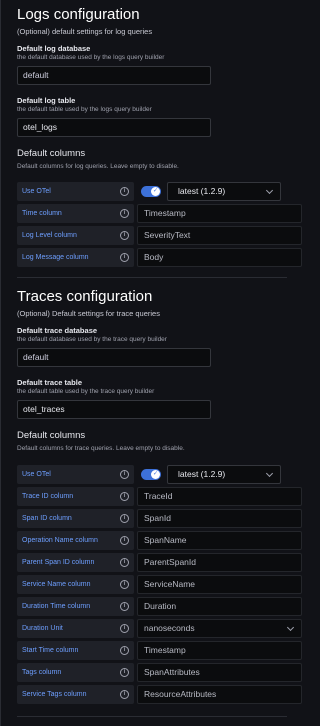  Describe the element at coordinates (219, 650) in the screenshot. I see `traces-column-input: Timestamp` at that location.